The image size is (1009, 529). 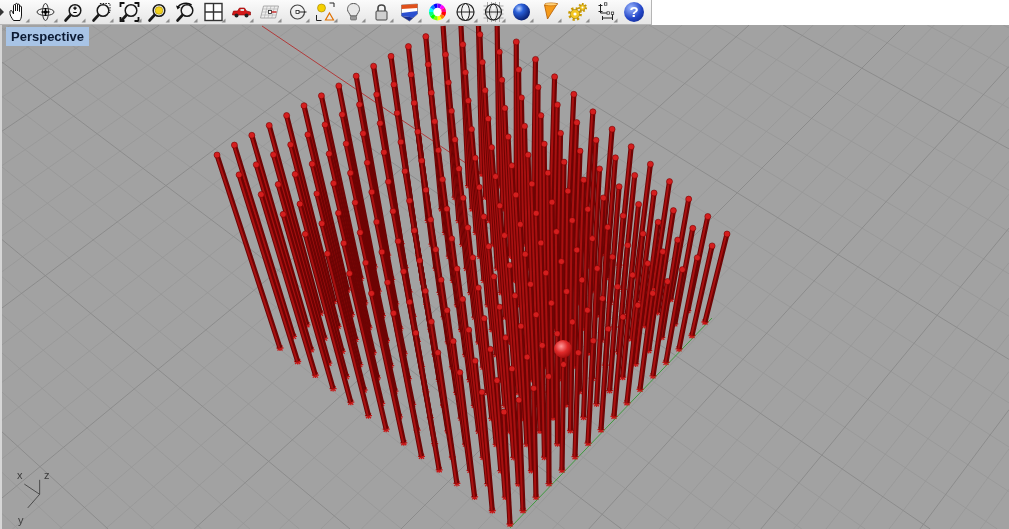 I want to click on grid-sphere-icon, so click(x=494, y=12).